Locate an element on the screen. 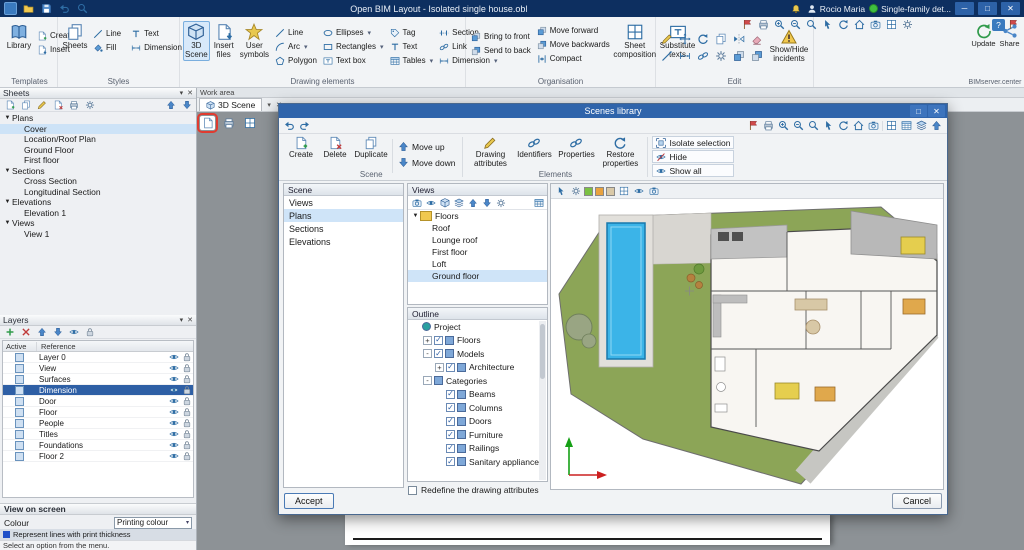 The width and height of the screenshot is (1024, 550). sheet-tree-item: ▼ Plans is located at coordinates (98, 118).